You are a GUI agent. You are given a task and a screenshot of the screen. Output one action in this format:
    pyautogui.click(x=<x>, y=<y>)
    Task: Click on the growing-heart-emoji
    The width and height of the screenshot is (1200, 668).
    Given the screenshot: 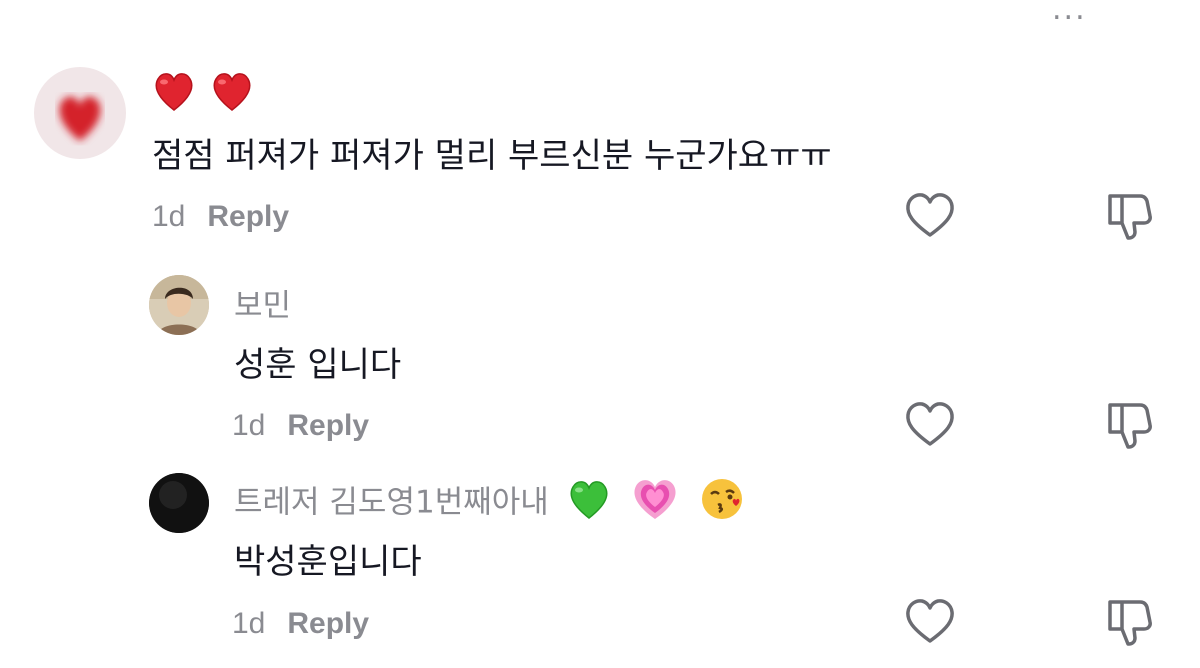 What is the action you would take?
    pyautogui.click(x=654, y=499)
    